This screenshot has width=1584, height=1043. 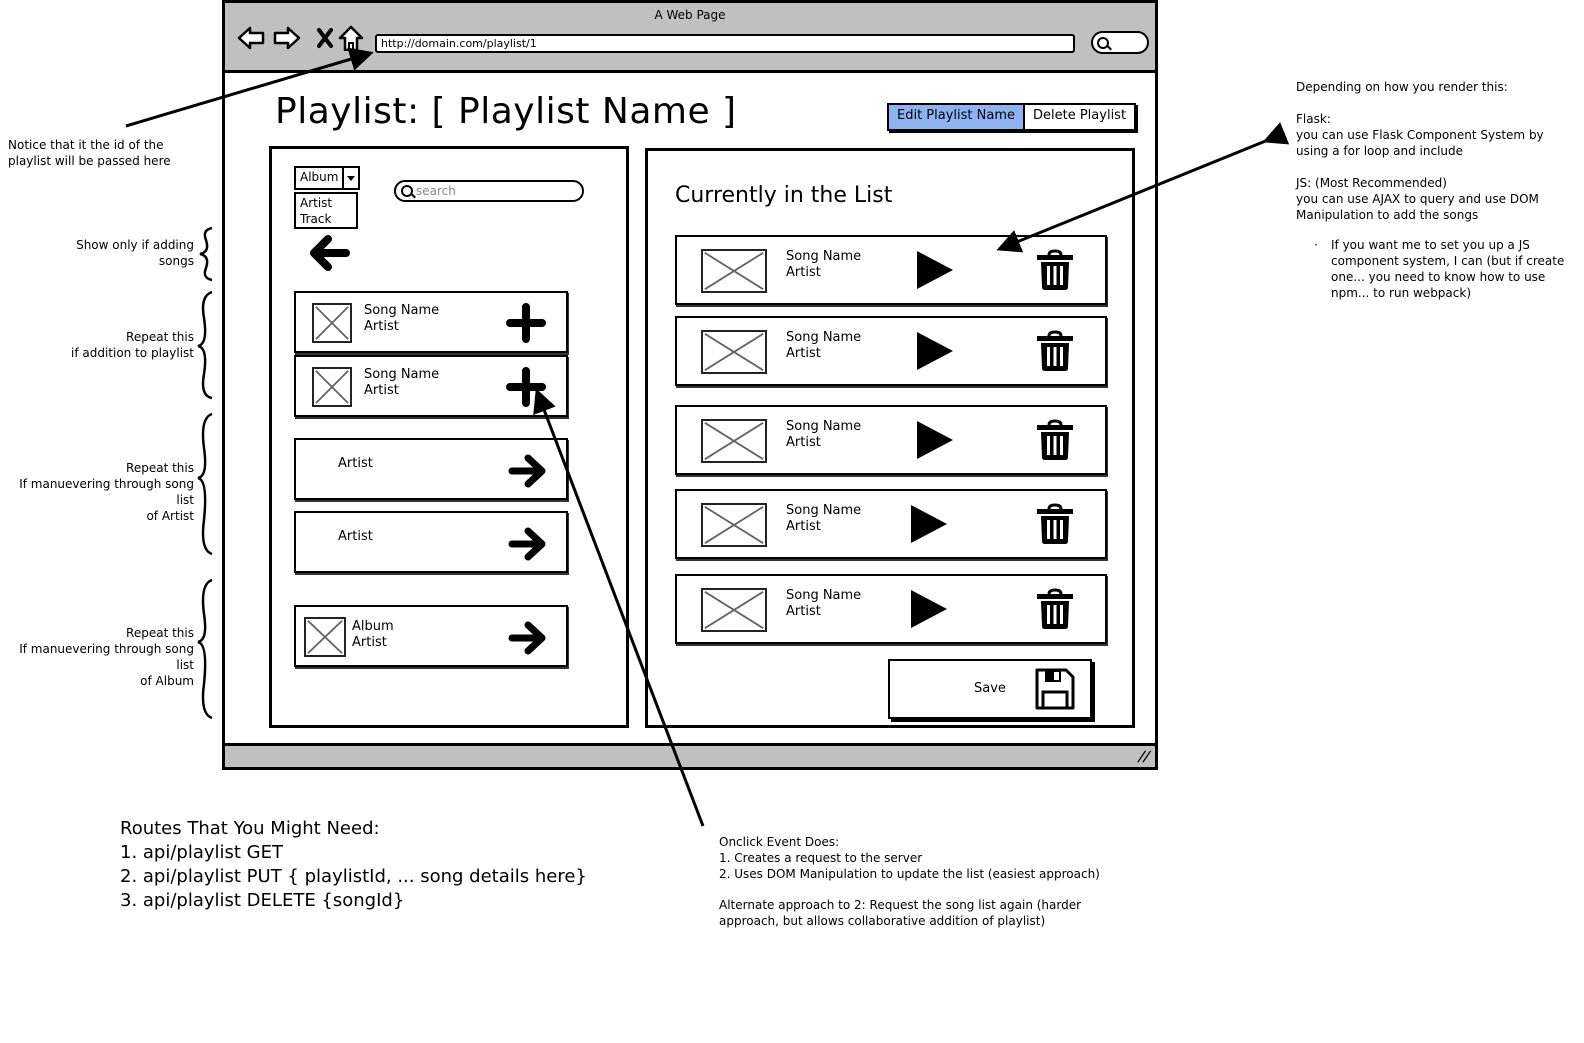 What do you see at coordinates (690, 755) in the screenshot?
I see `browser-status-bar: //` at bounding box center [690, 755].